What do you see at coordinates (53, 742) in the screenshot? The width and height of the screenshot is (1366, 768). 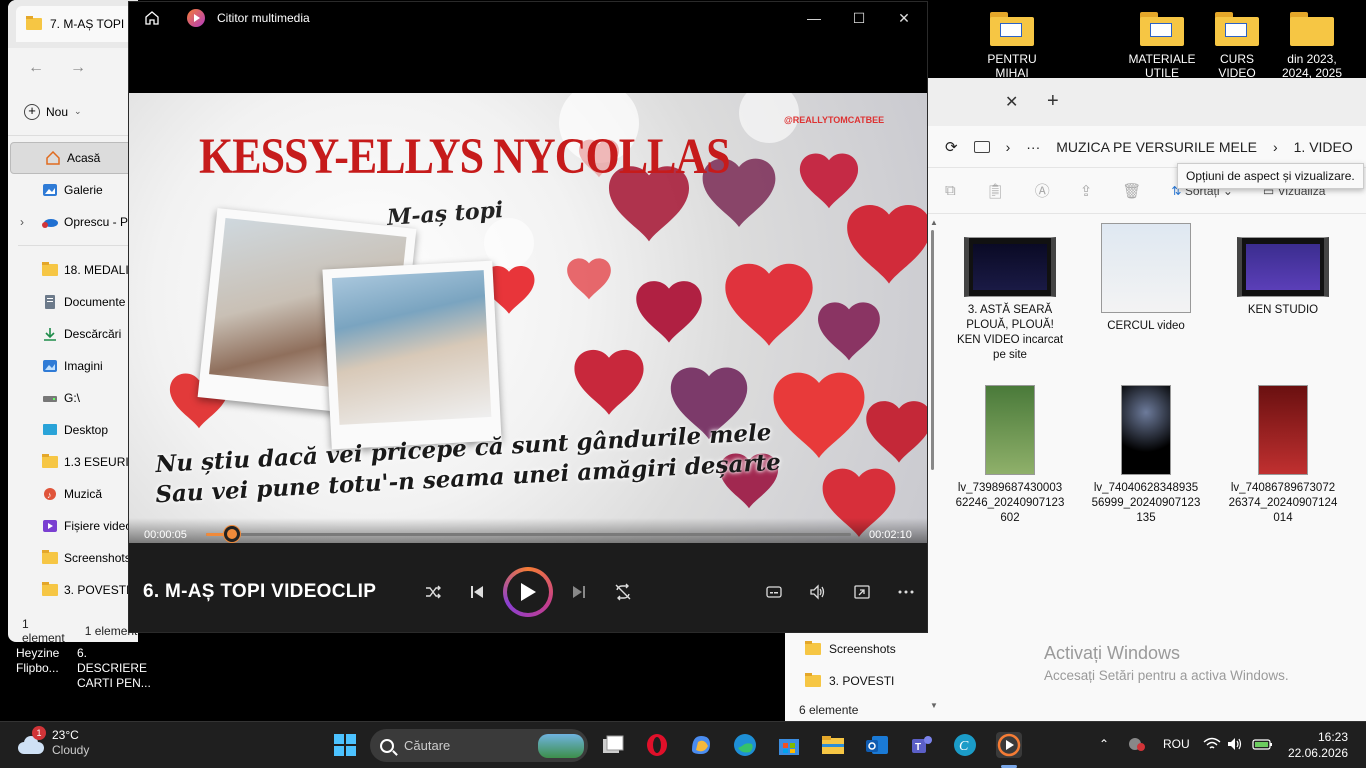 I see `weather-widget: 1 23°C Cloudy` at bounding box center [53, 742].